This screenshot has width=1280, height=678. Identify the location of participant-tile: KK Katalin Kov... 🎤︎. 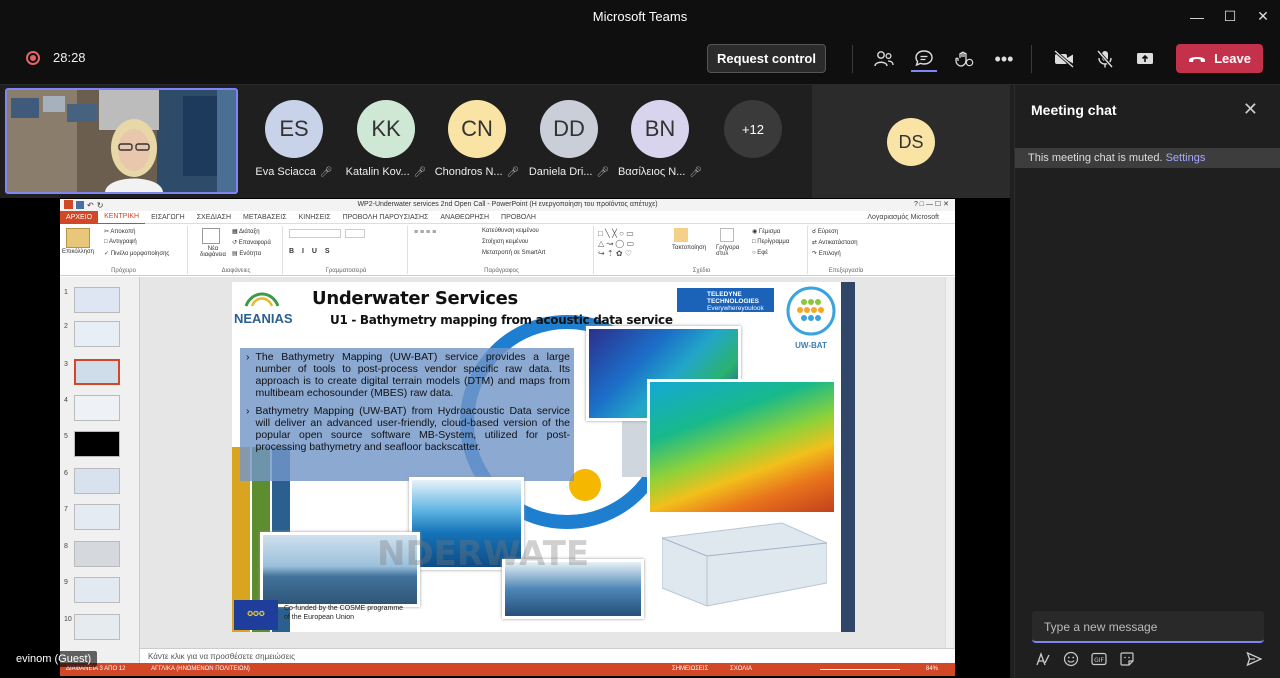
(386, 139).